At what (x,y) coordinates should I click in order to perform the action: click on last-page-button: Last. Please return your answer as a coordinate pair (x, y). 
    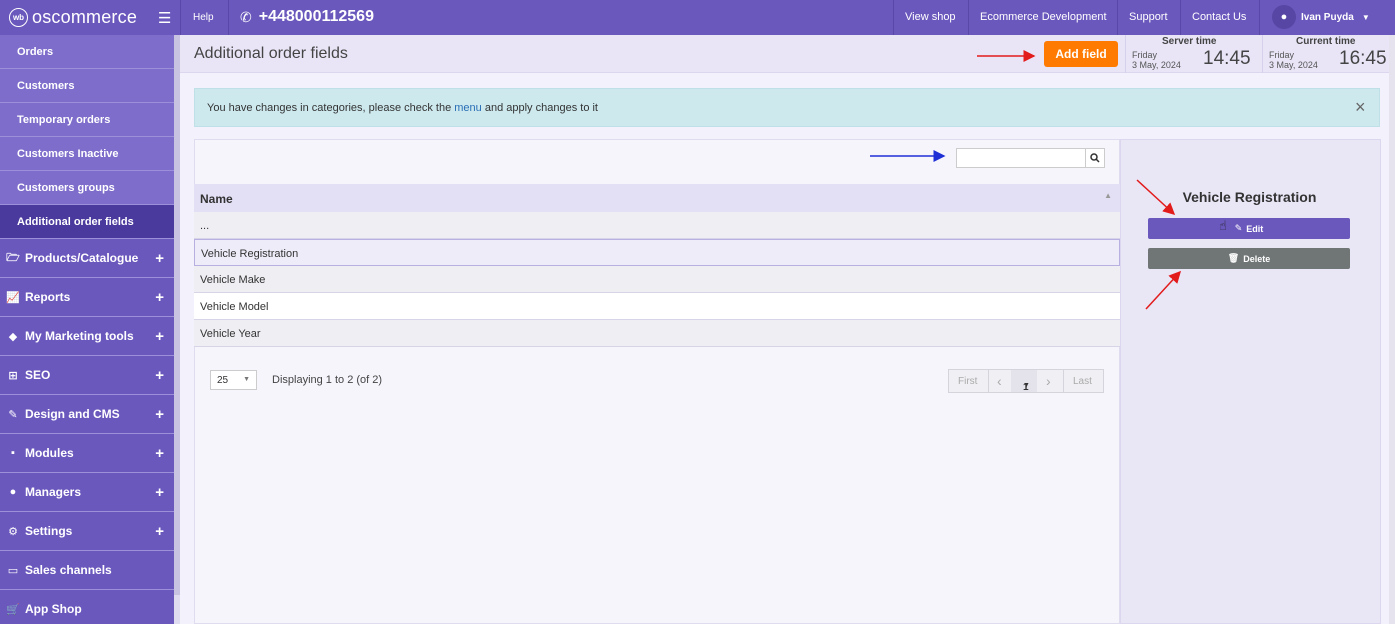
    Looking at the image, I should click on (1082, 381).